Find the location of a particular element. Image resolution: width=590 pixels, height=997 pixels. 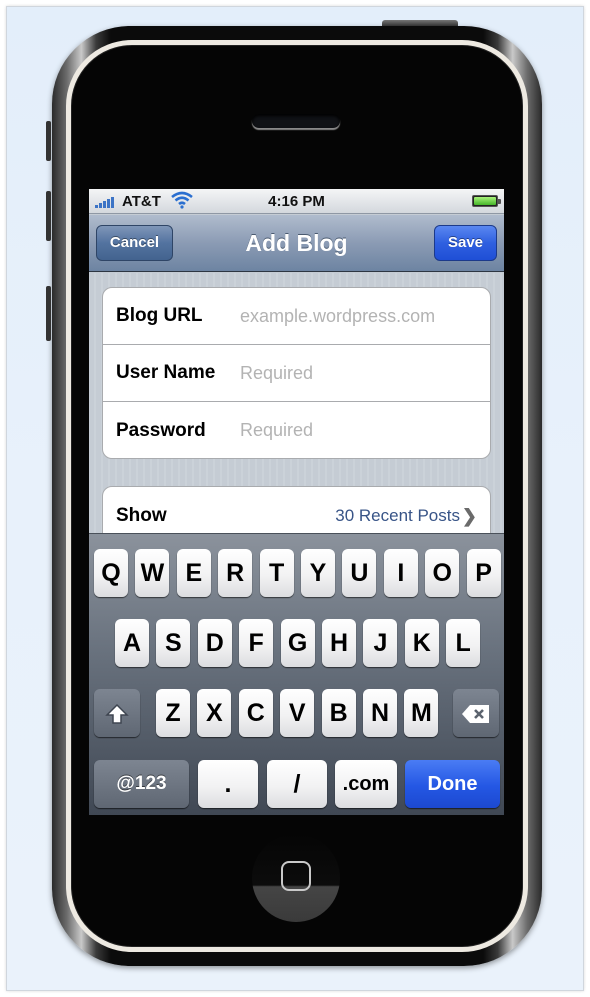

done-key: Done is located at coordinates (452, 784).